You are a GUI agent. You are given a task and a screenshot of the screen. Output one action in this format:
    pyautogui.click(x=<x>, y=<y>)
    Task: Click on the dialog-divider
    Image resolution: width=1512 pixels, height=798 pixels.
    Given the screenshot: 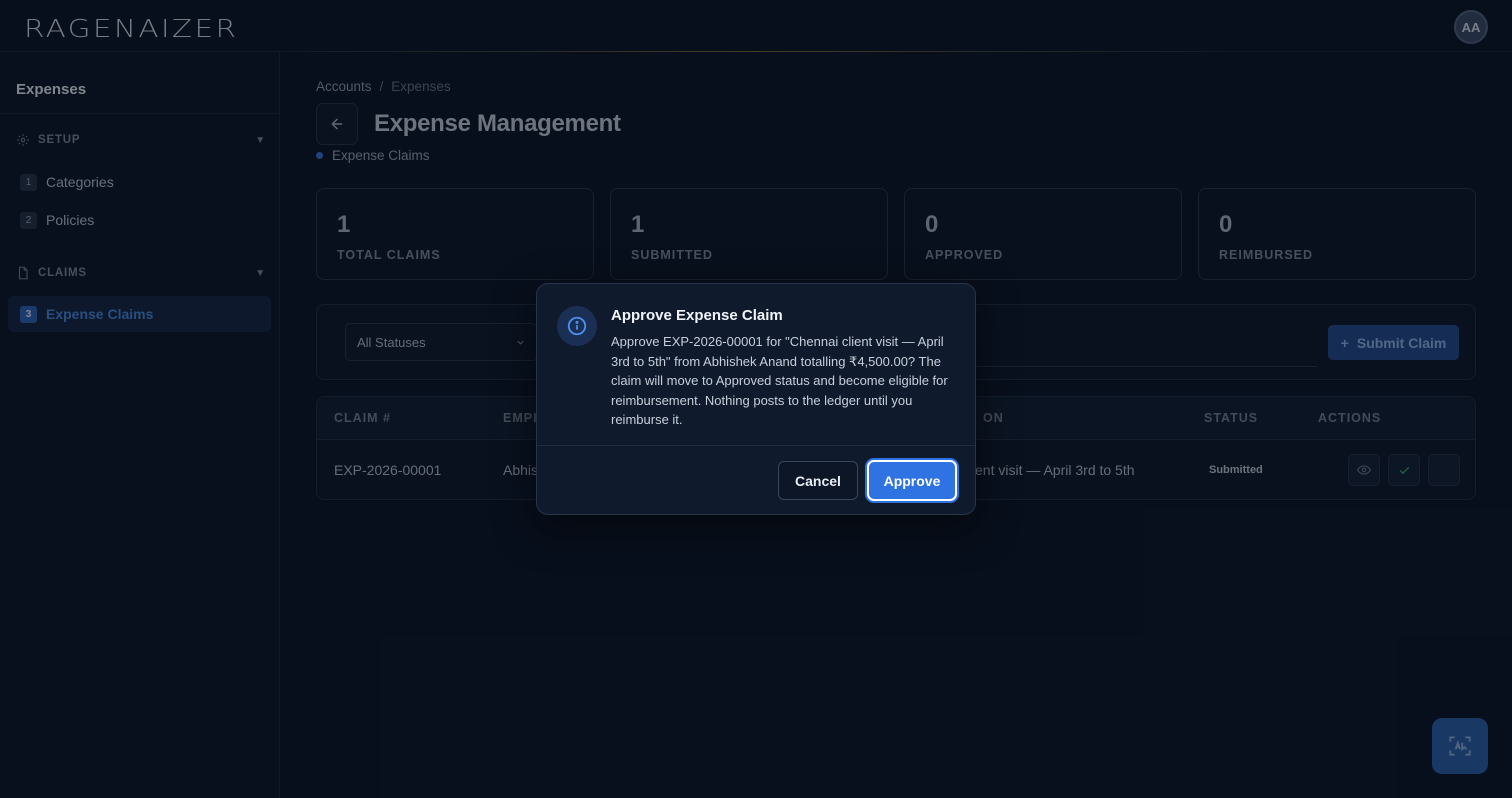 What is the action you would take?
    pyautogui.click(x=756, y=445)
    